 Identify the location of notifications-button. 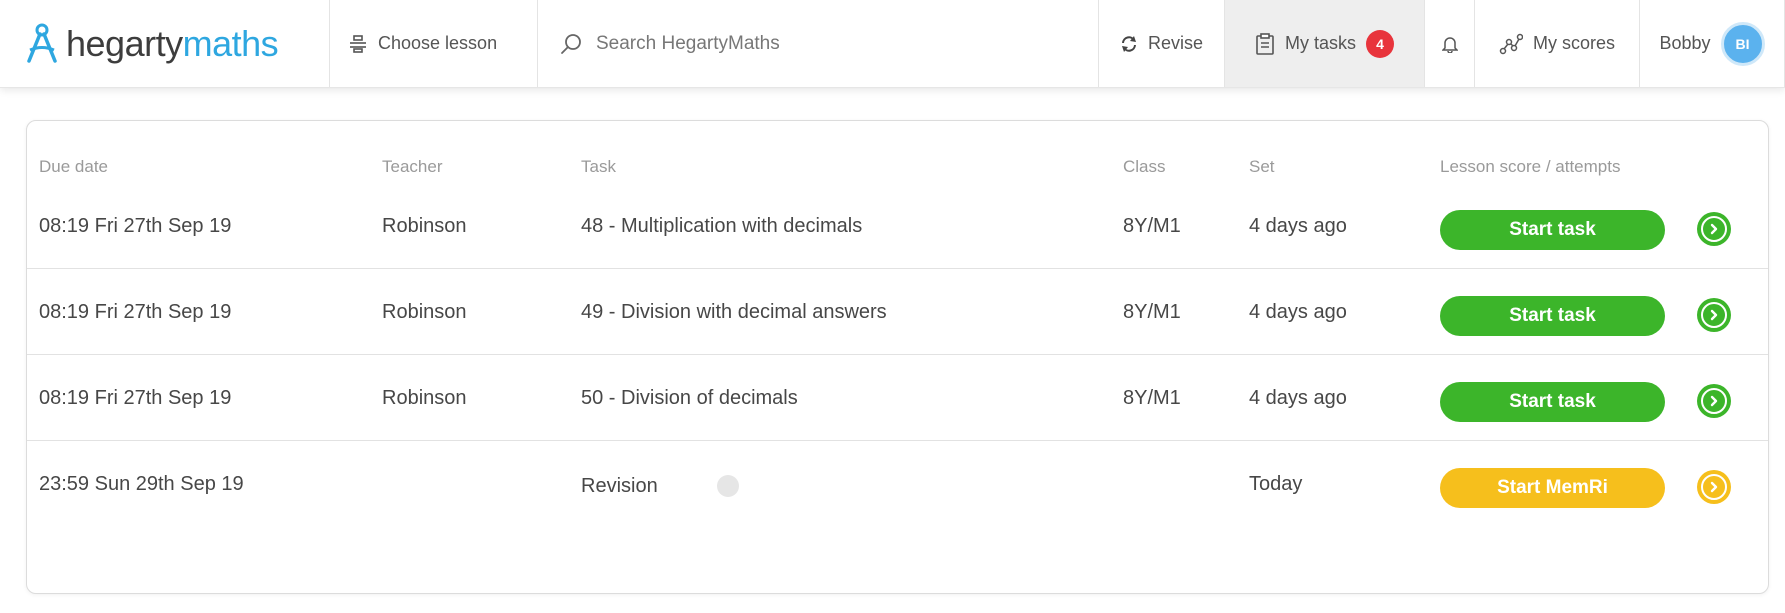
(1450, 43).